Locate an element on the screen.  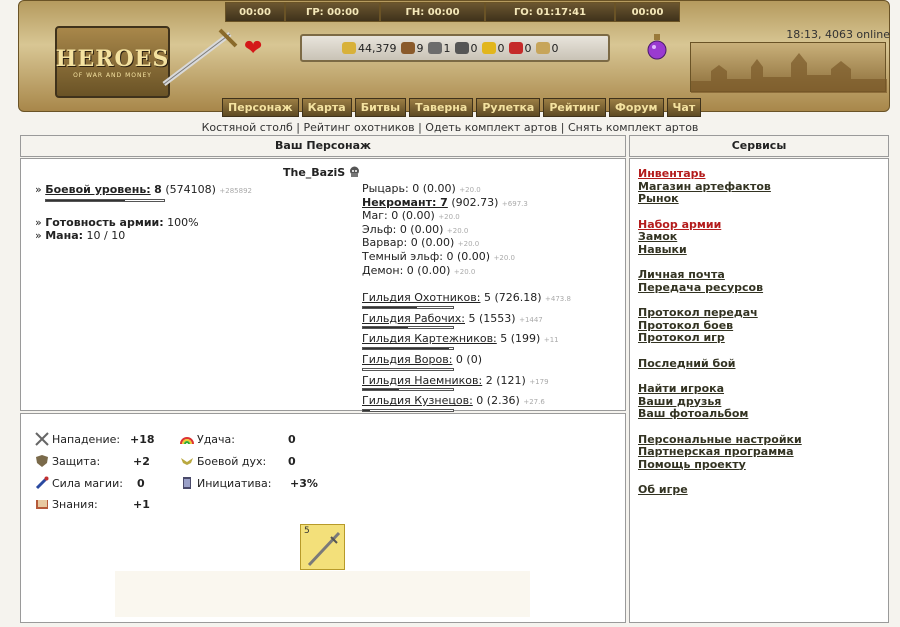
crystal-icon is located at coordinates (515, 48).